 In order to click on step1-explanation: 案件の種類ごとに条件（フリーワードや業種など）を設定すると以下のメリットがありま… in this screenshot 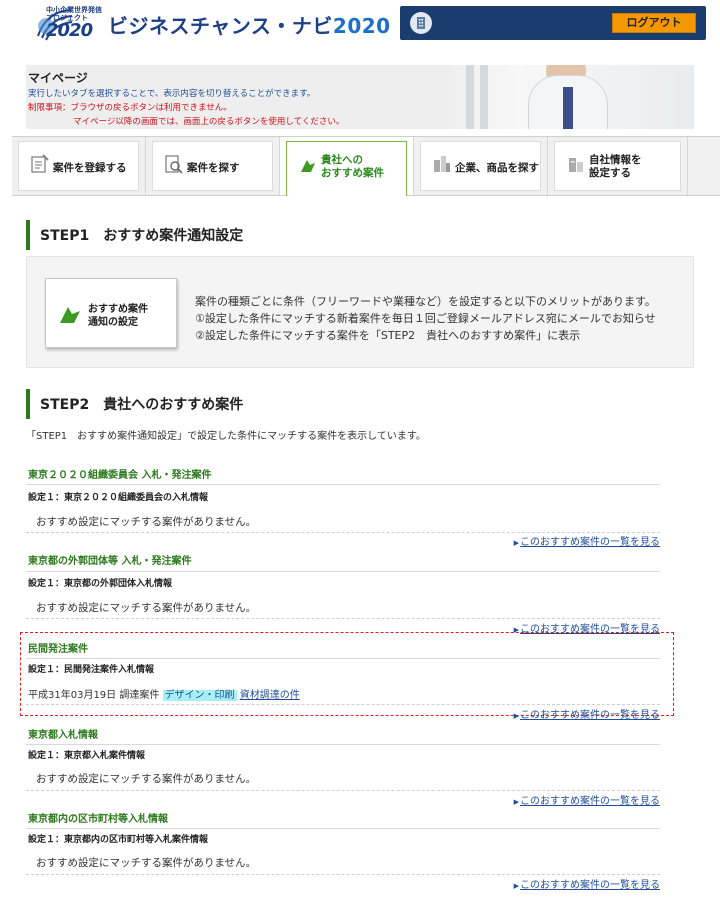, I will do `click(425, 318)`.